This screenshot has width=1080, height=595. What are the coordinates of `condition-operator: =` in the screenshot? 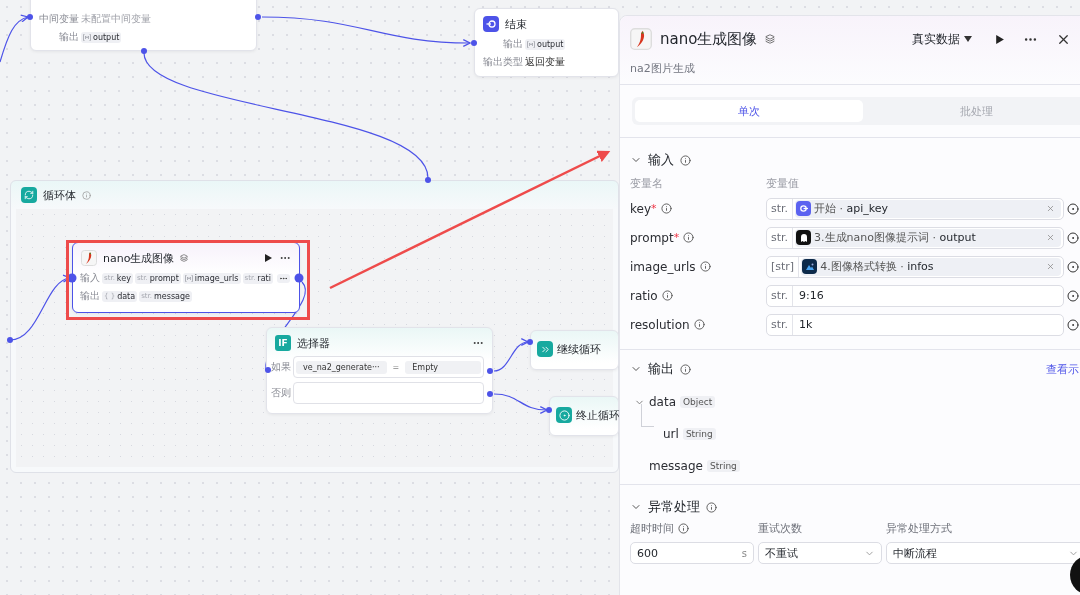 It's located at (396, 367).